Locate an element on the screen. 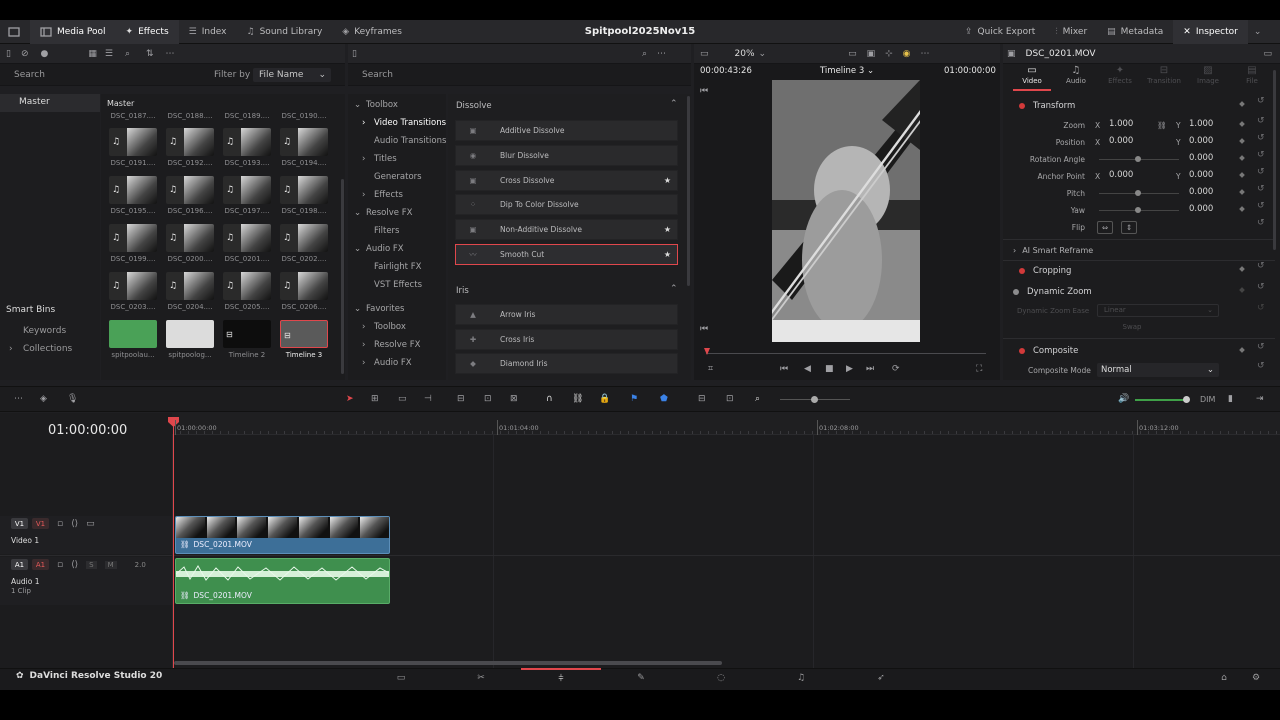 This screenshot has width=1280, height=720. ai-reframe-section: › AI Smart Reframe is located at coordinates (1139, 250).